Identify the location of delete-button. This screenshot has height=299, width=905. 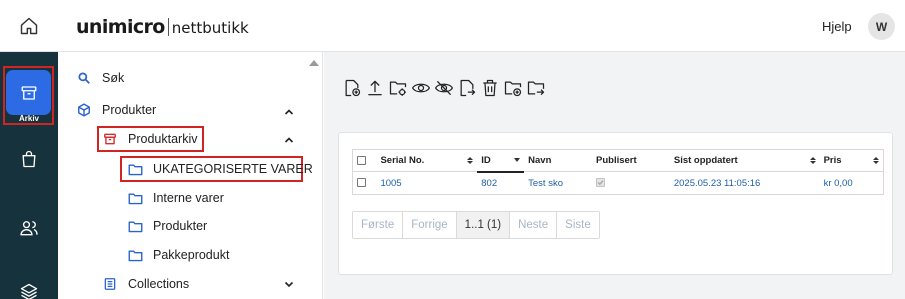
(489, 88).